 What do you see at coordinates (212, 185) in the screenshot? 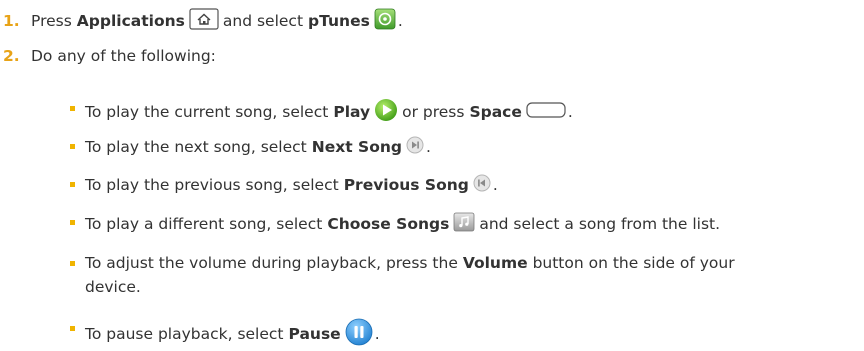
I see `bullet-text-pre: To play the previous song, select` at bounding box center [212, 185].